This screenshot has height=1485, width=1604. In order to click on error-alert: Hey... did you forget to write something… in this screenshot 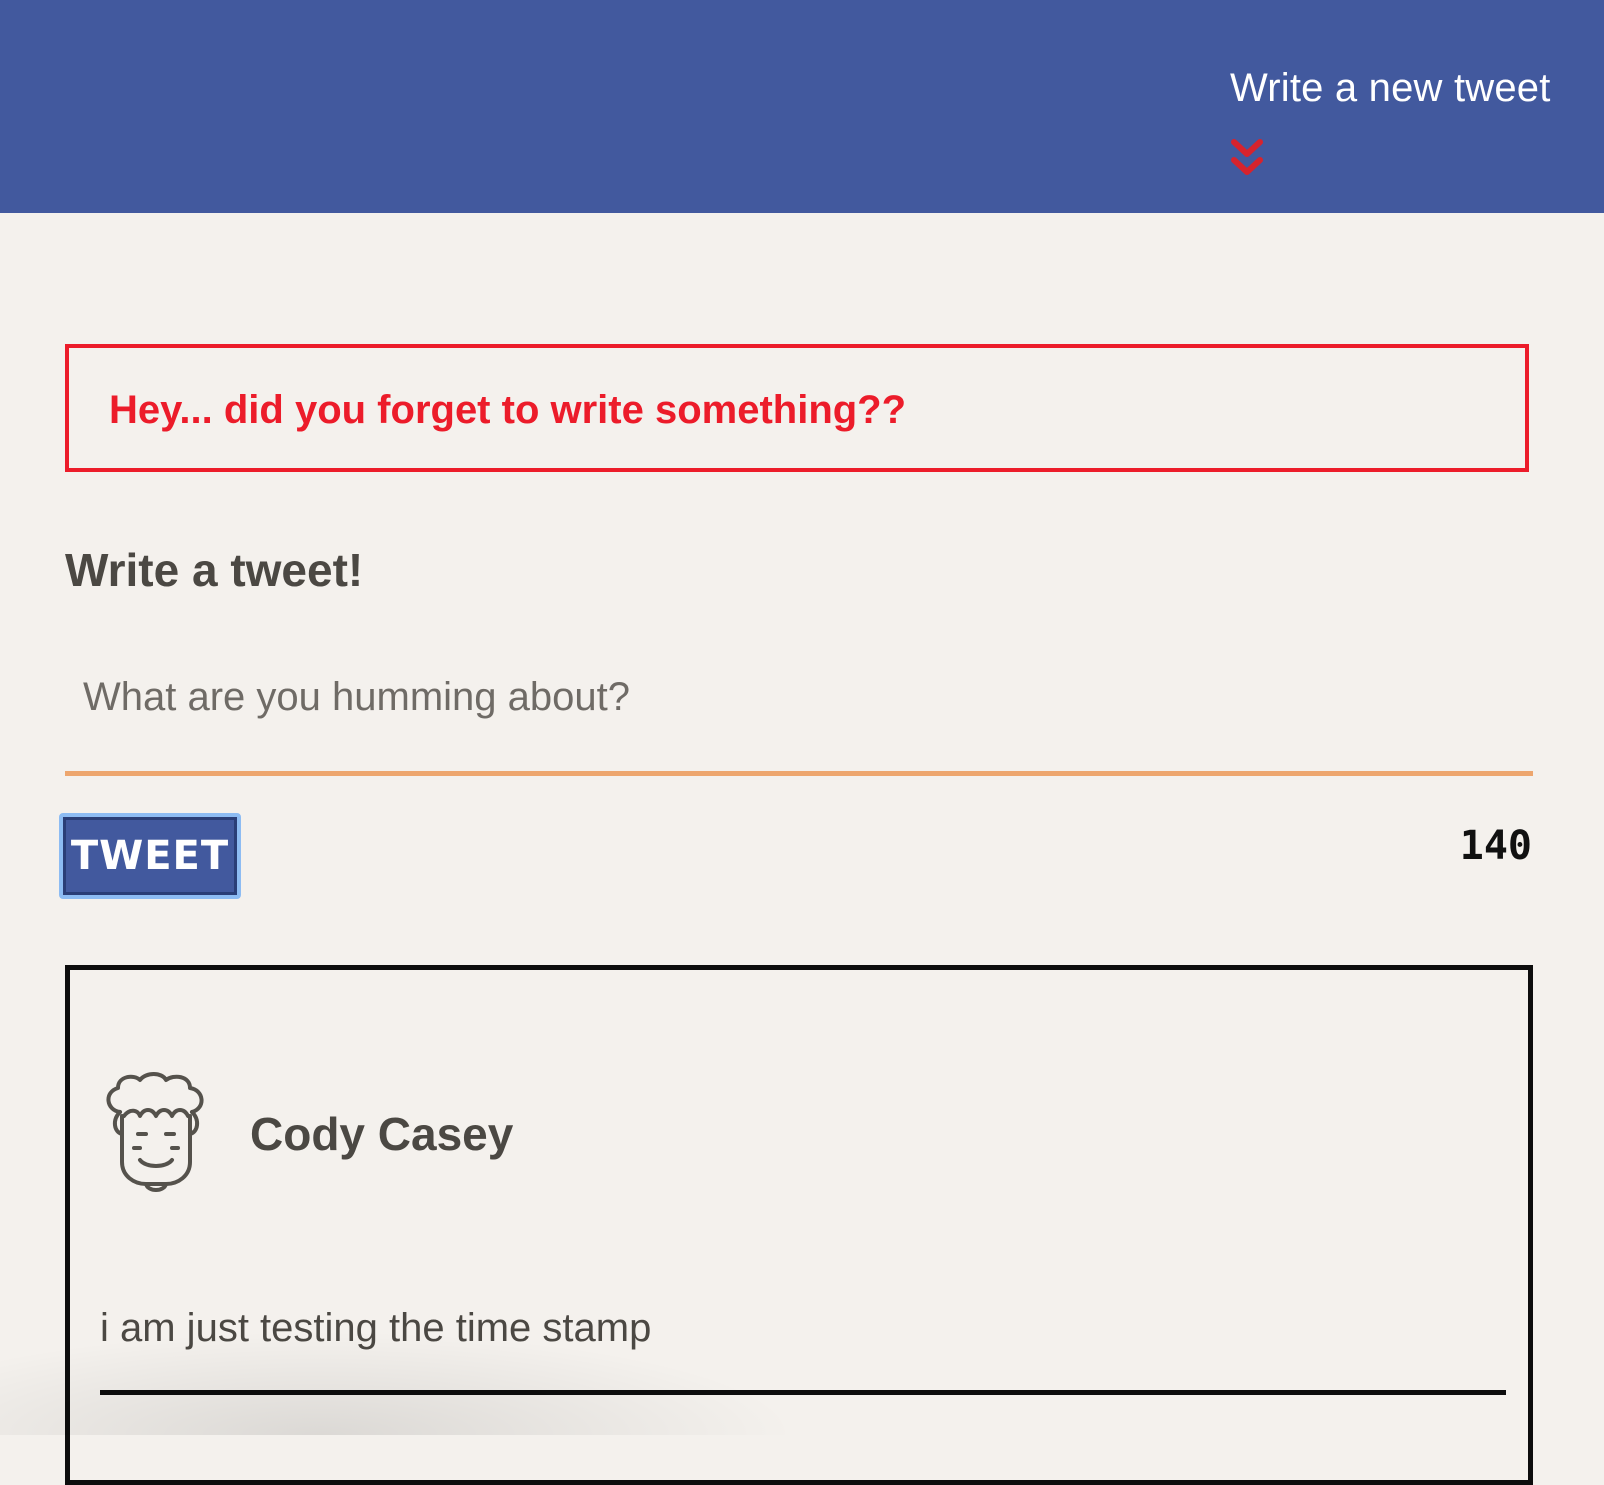, I will do `click(797, 408)`.